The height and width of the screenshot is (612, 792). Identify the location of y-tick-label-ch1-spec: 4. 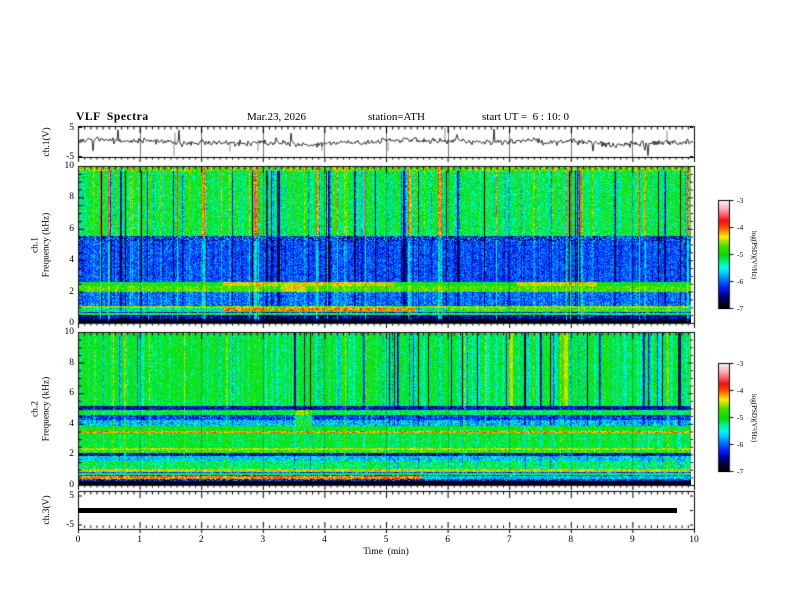
(71, 260).